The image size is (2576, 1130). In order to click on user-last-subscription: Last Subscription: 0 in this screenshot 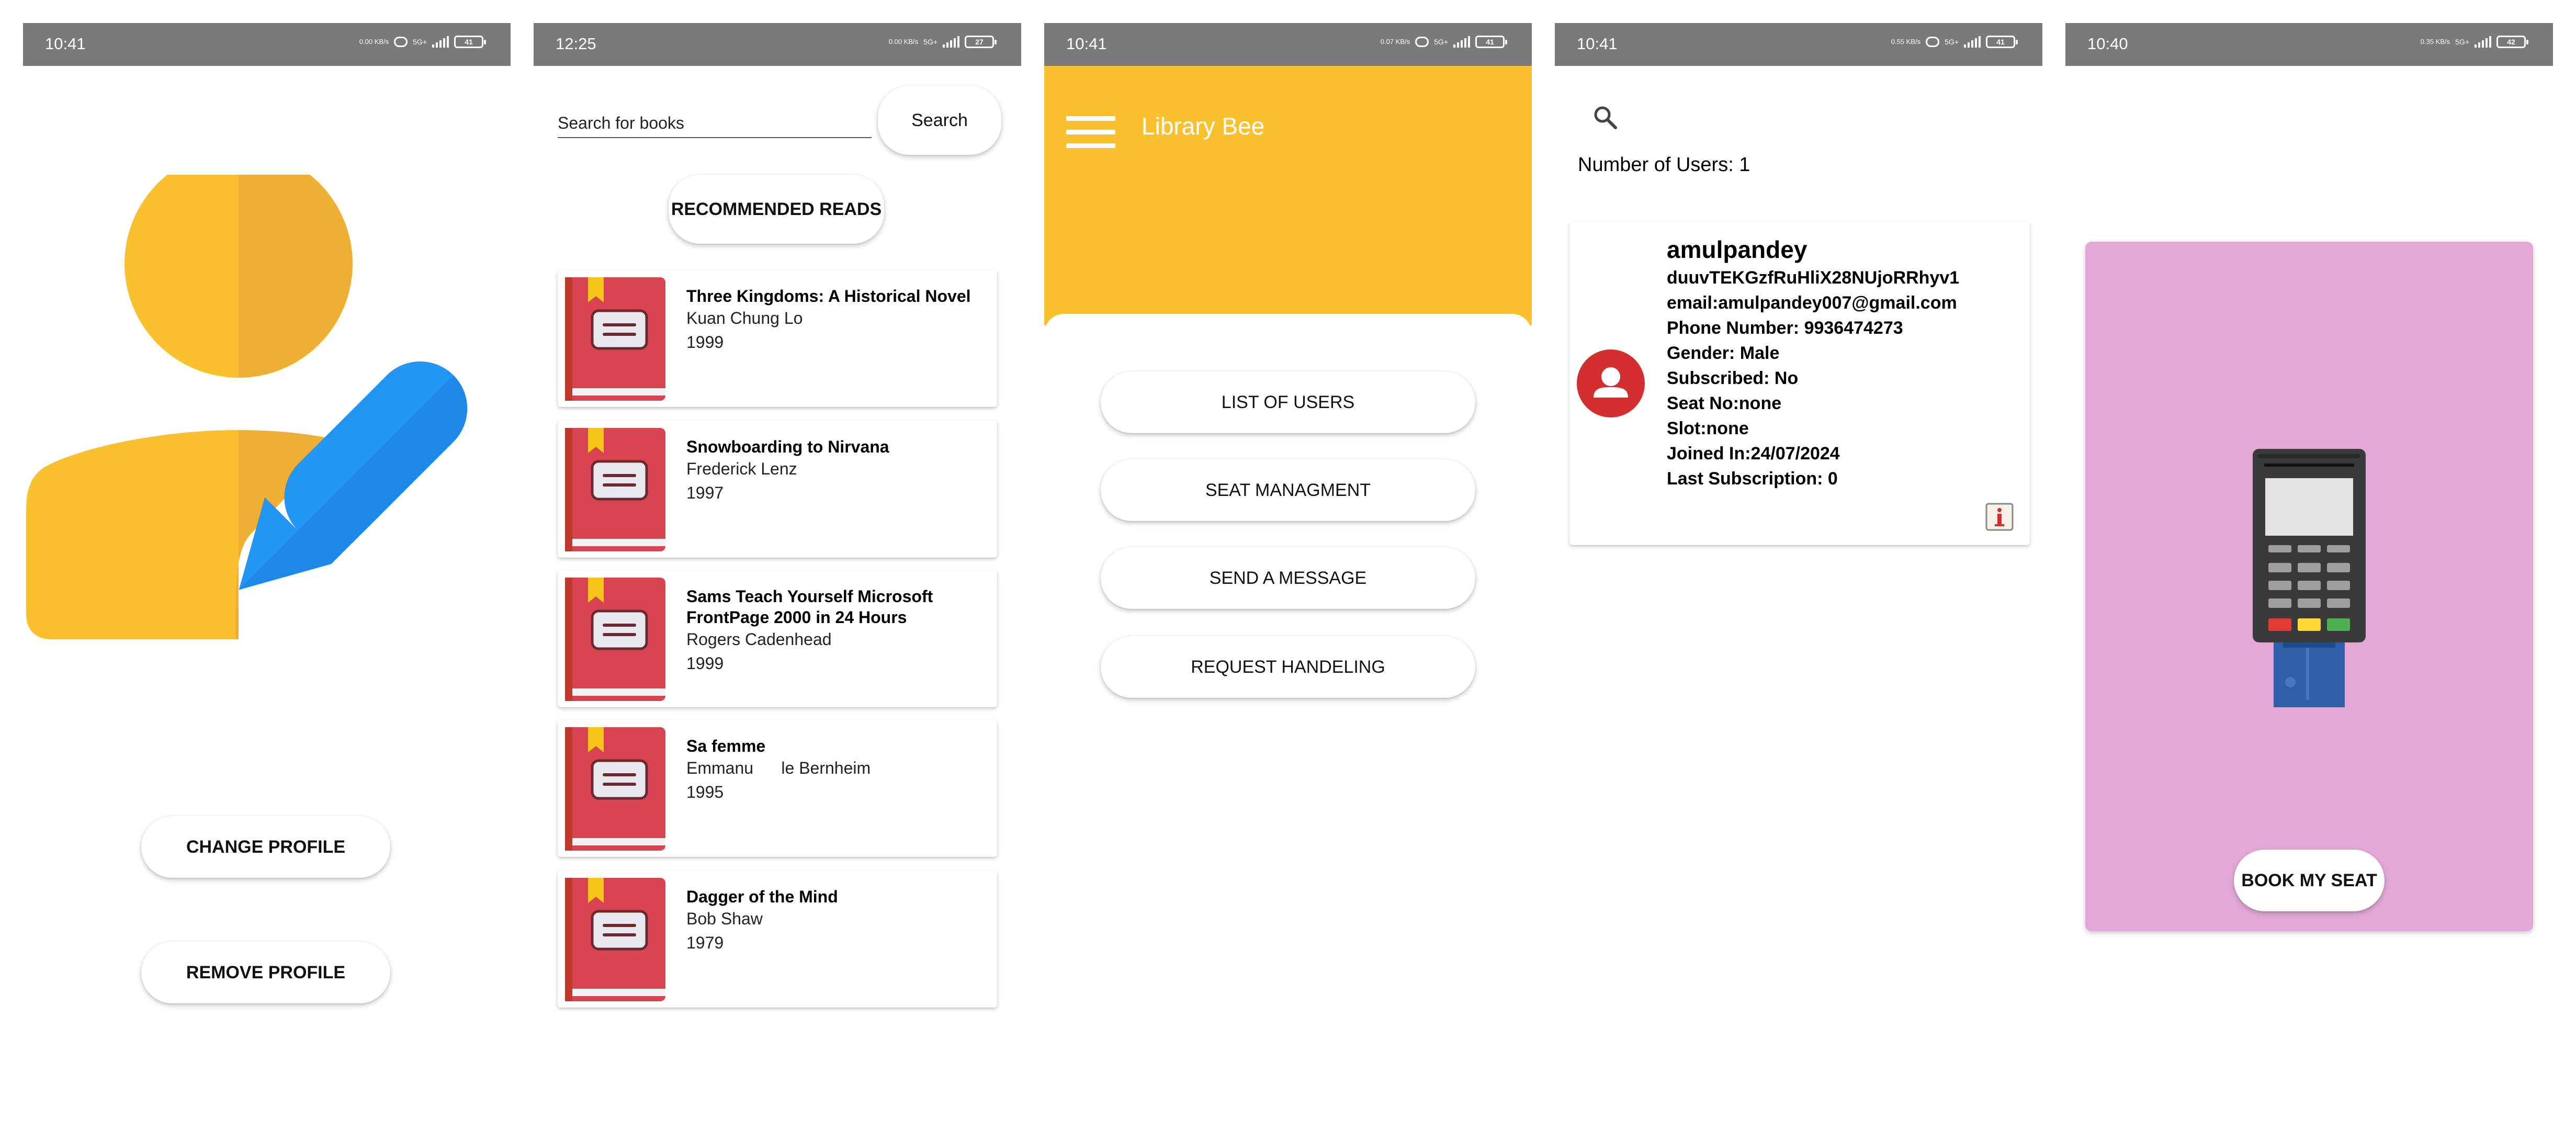, I will do `click(1752, 479)`.